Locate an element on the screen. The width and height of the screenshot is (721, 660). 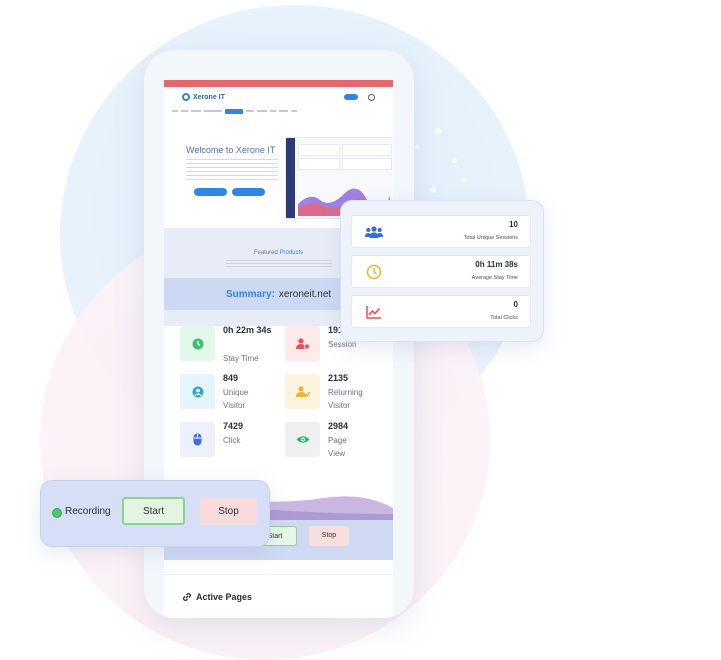
site-hero: Welcome to Xerone IT is located at coordinates (278, 167).